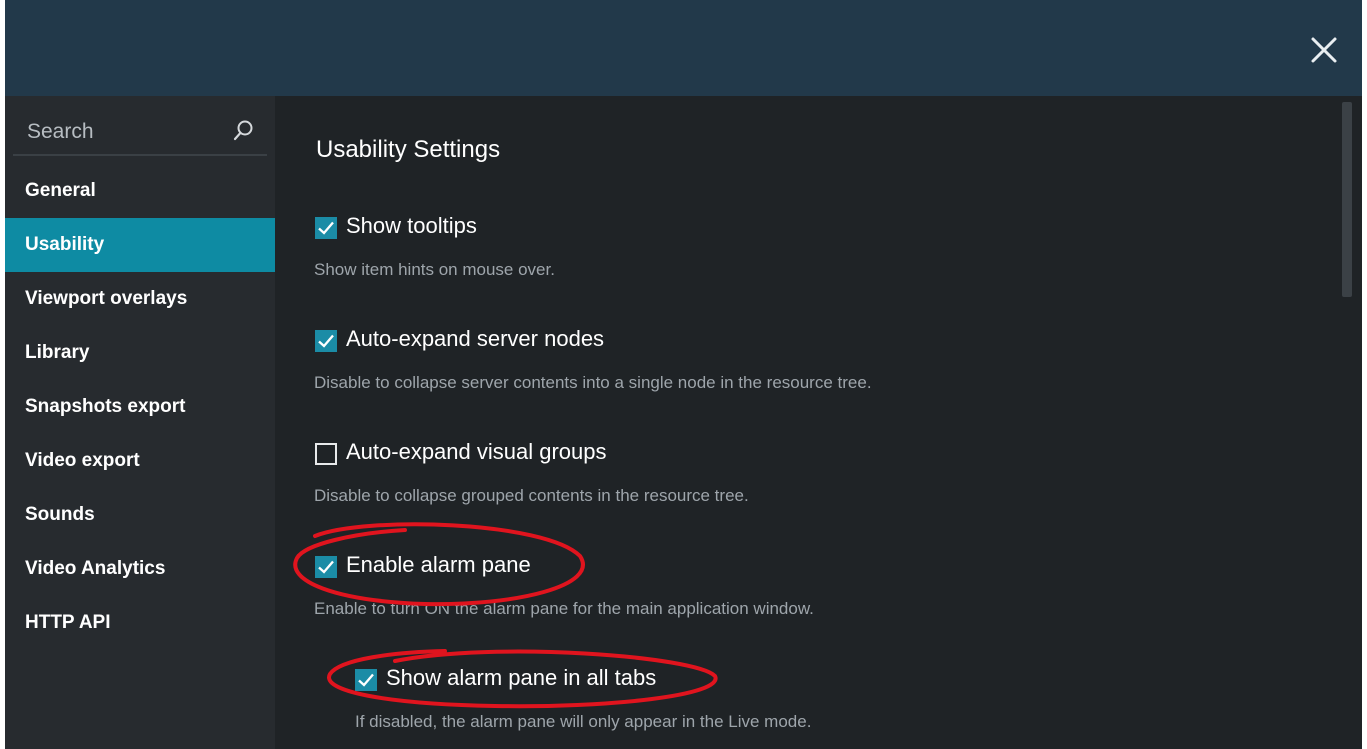 Image resolution: width=1367 pixels, height=749 pixels. Describe the element at coordinates (140, 623) in the screenshot. I see `sidebar-item-http-api: HTTP API` at that location.